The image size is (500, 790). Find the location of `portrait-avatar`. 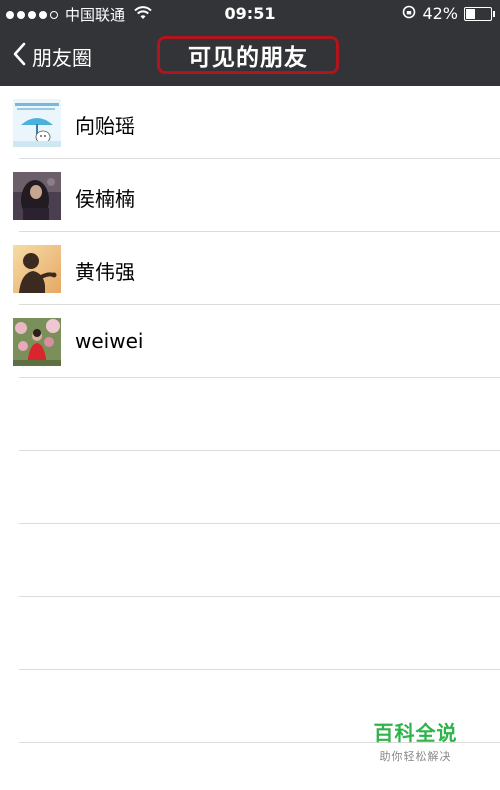

portrait-avatar is located at coordinates (37, 196).